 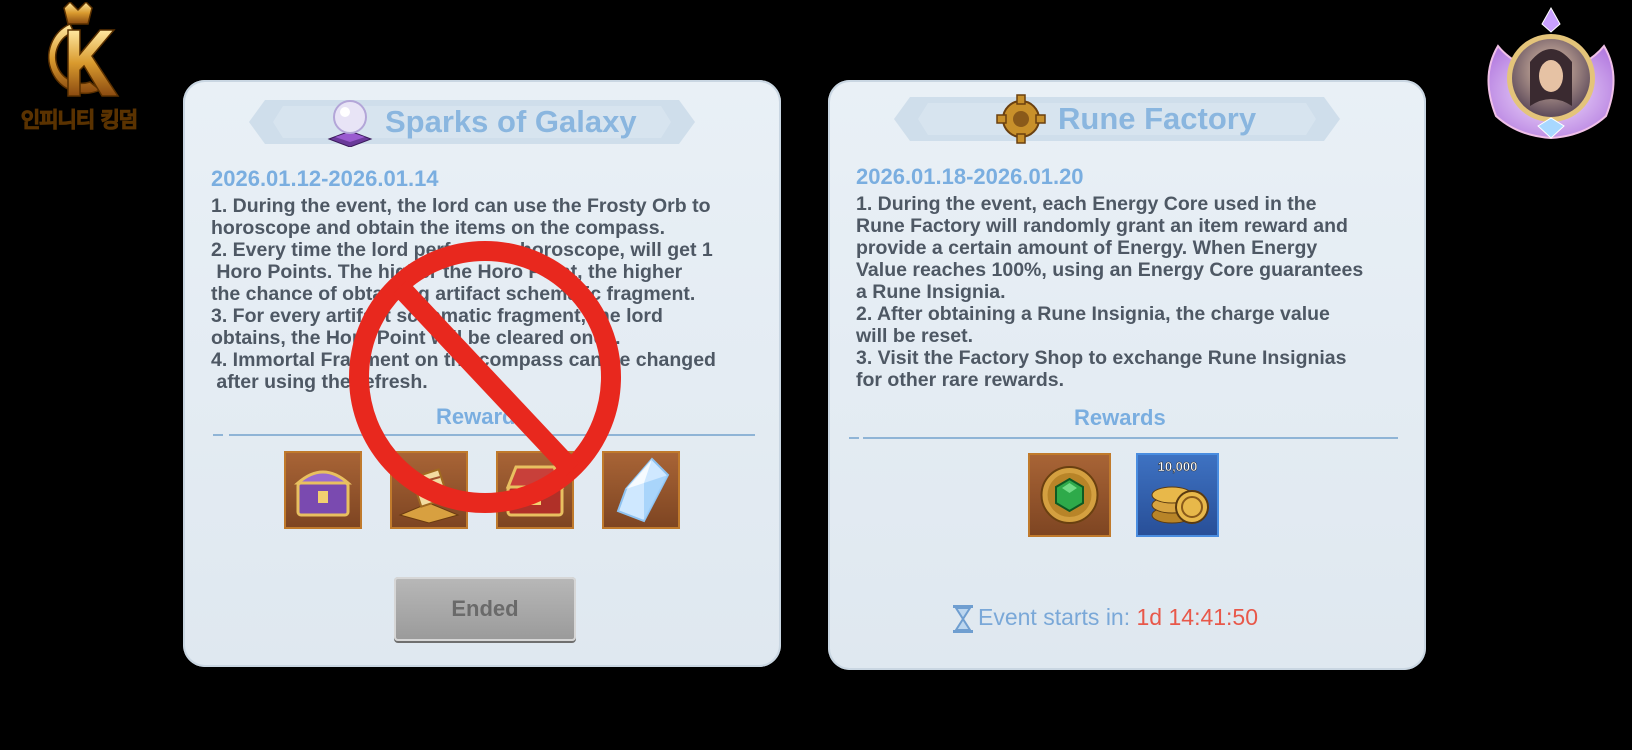 I want to click on reward-item: 10,000, so click(x=1177, y=495).